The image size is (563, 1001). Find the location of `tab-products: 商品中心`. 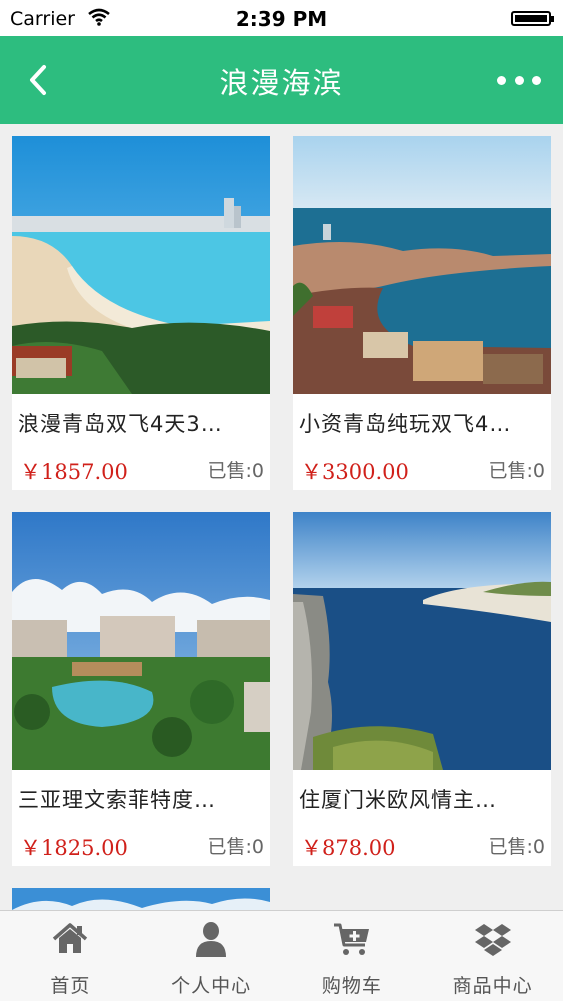

tab-products: 商品中心 is located at coordinates (492, 956).